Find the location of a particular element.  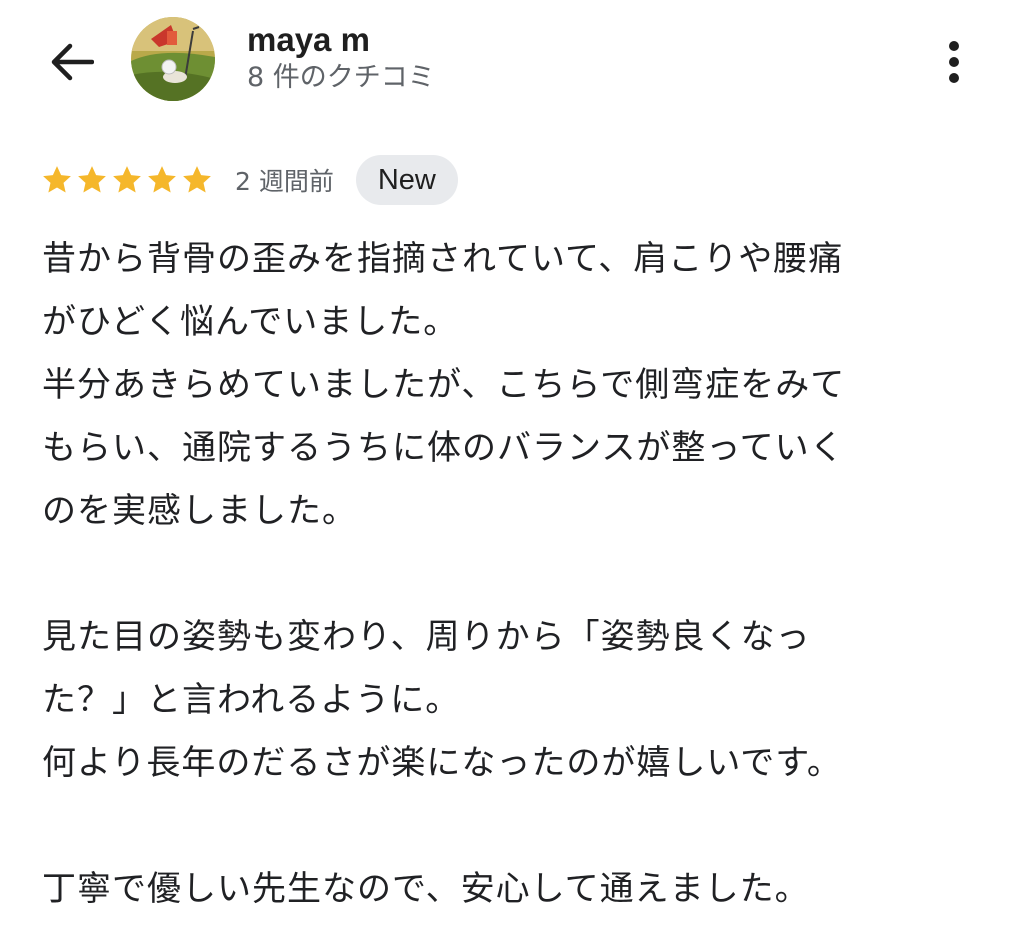

review-line: がひどく悩んでいました。 is located at coordinates (250, 322).